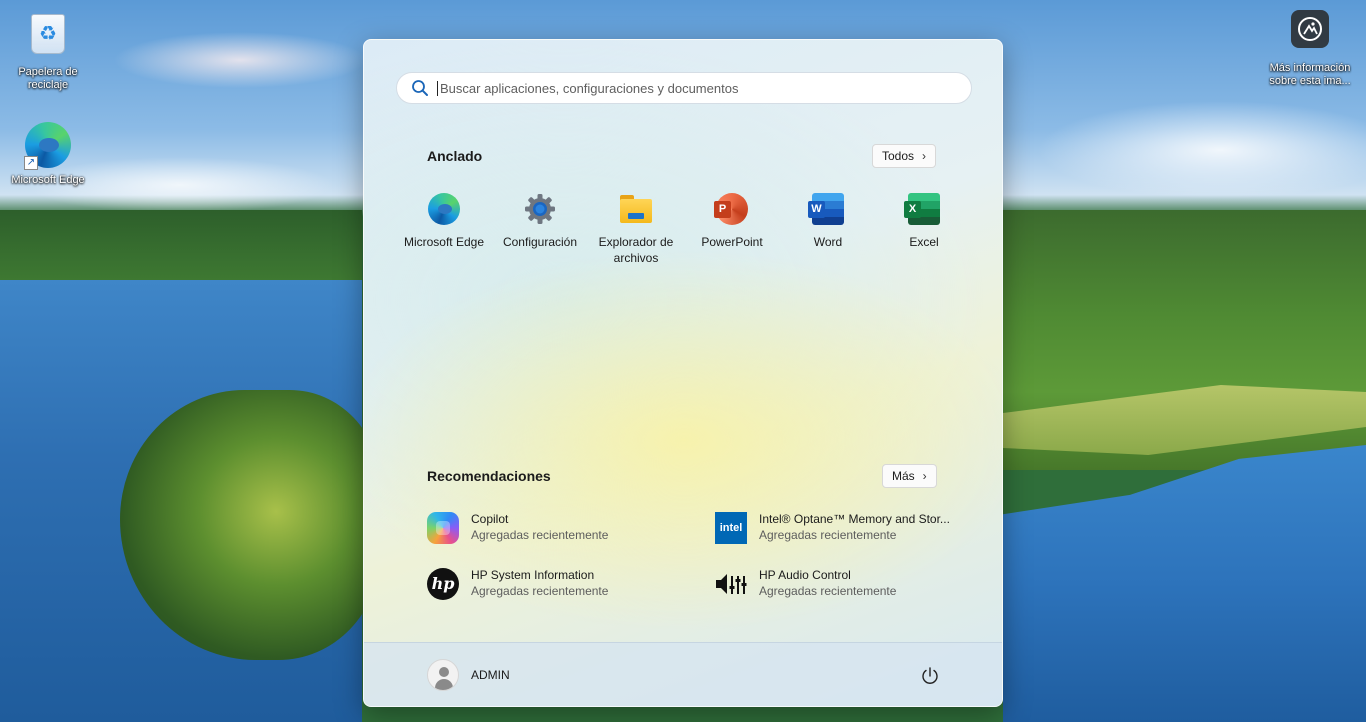  What do you see at coordinates (181, 247) in the screenshot?
I see `wallpaper-left-forest` at bounding box center [181, 247].